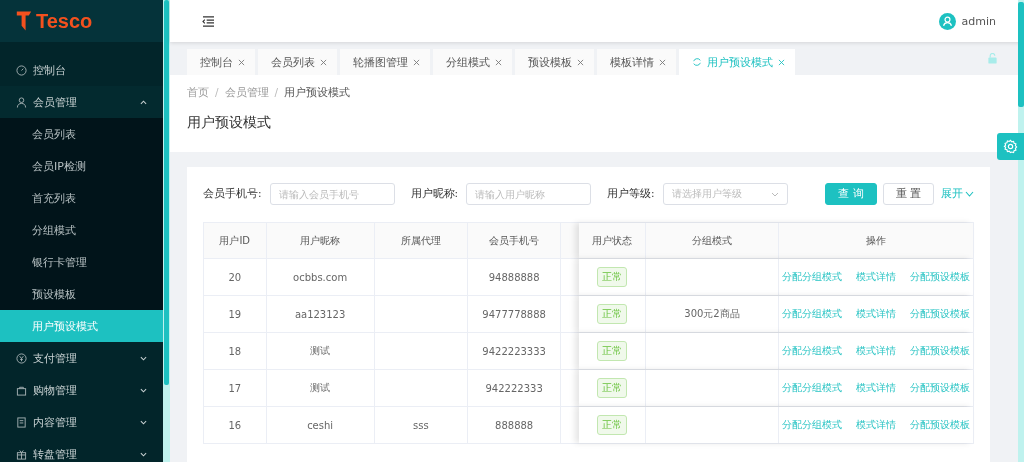 The height and width of the screenshot is (462, 1024). I want to click on search-button: 查 询, so click(851, 194).